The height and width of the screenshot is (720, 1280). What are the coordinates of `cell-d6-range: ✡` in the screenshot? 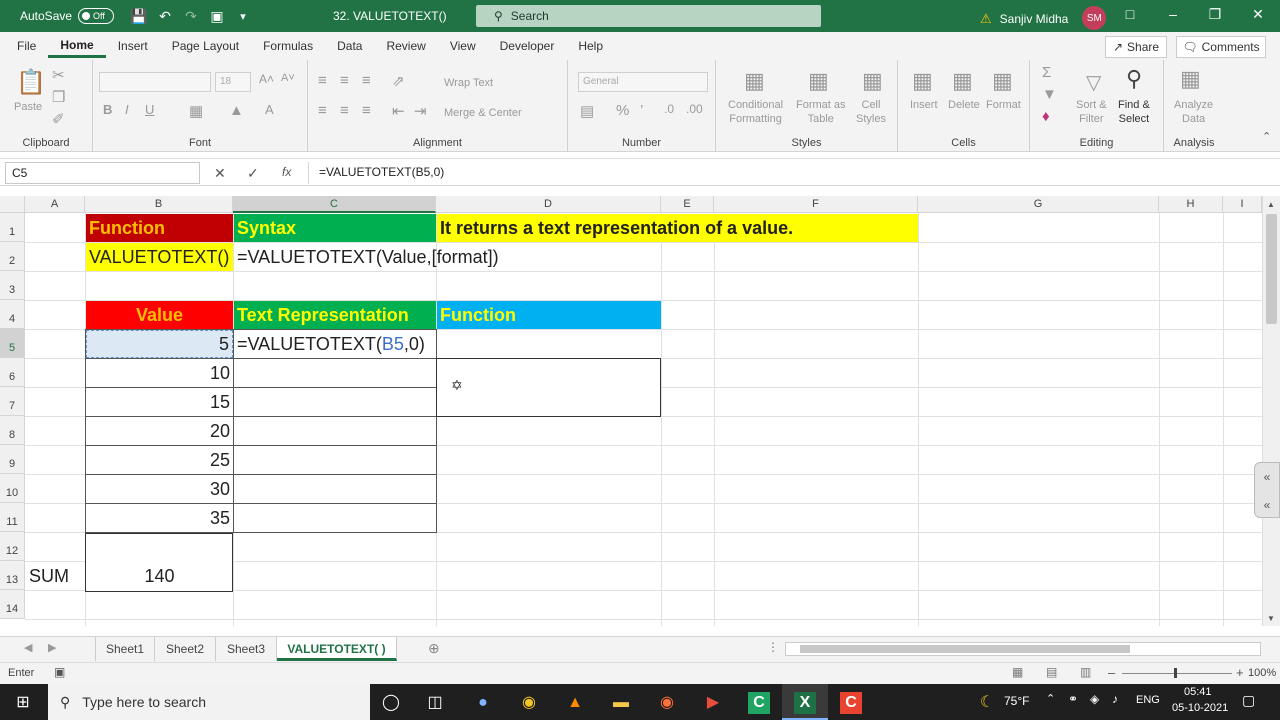 It's located at (548, 387).